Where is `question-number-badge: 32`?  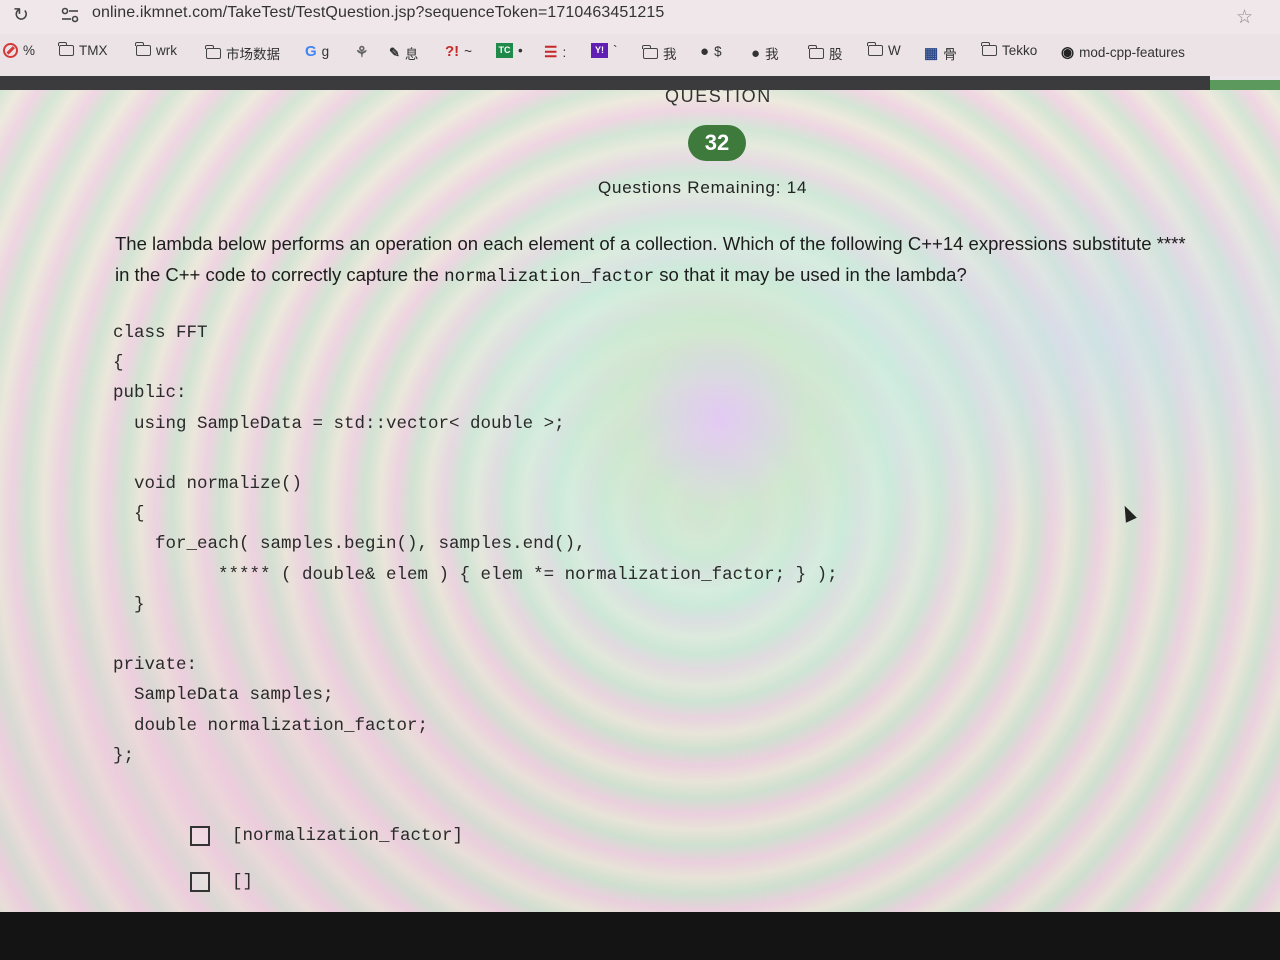 question-number-badge: 32 is located at coordinates (717, 143).